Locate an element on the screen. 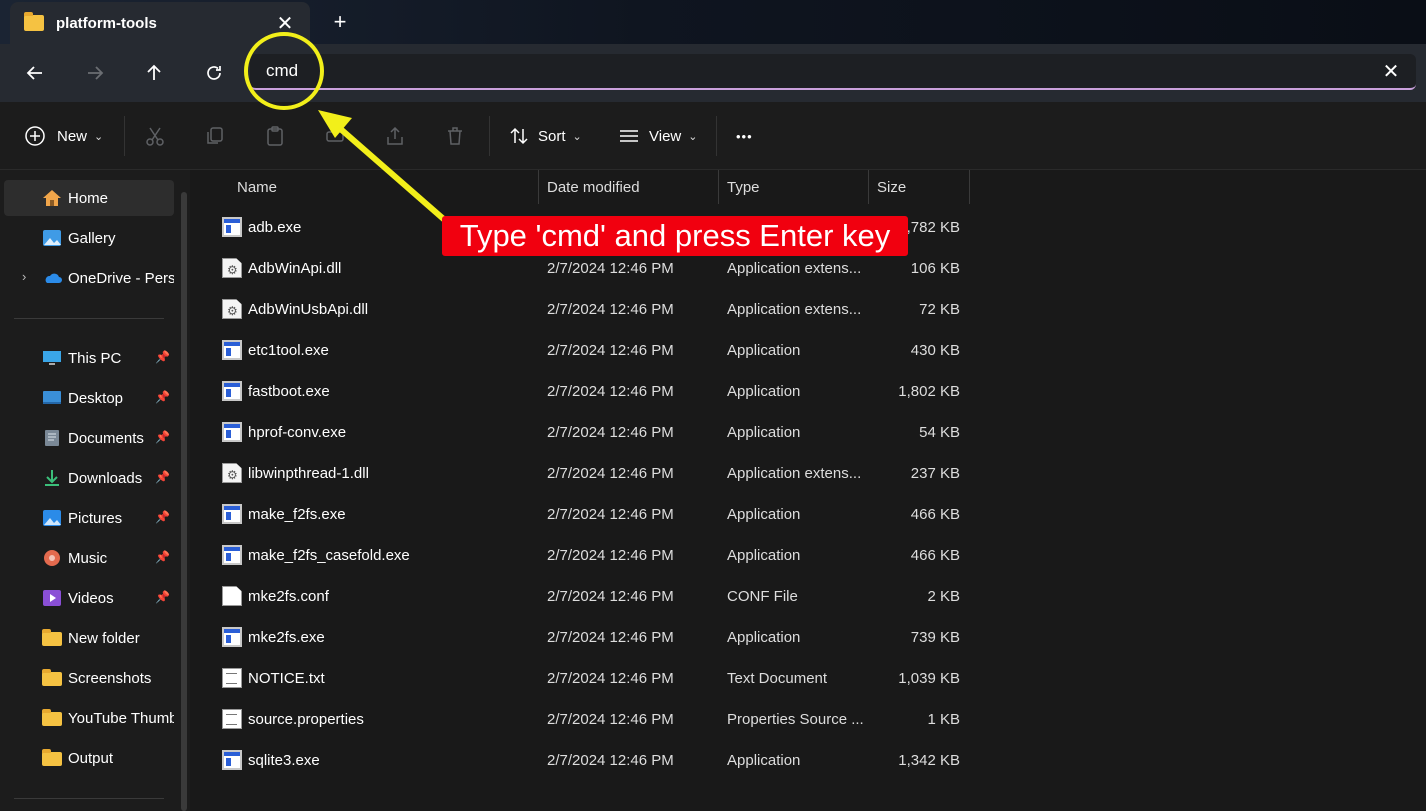 The height and width of the screenshot is (811, 1426). sidebar-item-label: Pictures is located at coordinates (95, 518).